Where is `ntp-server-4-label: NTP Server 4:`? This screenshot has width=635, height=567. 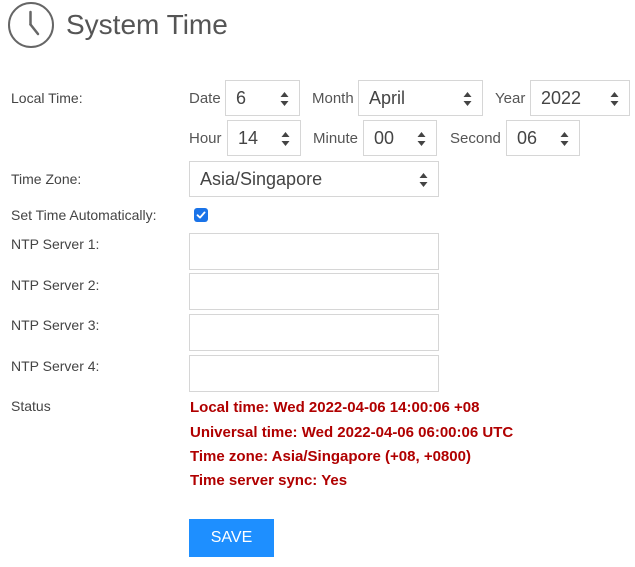
ntp-server-4-label: NTP Server 4: is located at coordinates (55, 366).